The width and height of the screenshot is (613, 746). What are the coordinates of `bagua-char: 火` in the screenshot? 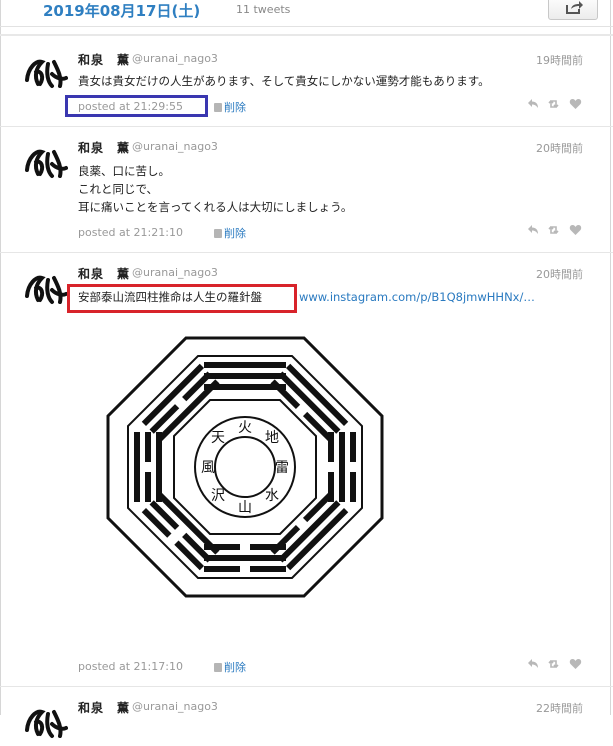 It's located at (245, 428).